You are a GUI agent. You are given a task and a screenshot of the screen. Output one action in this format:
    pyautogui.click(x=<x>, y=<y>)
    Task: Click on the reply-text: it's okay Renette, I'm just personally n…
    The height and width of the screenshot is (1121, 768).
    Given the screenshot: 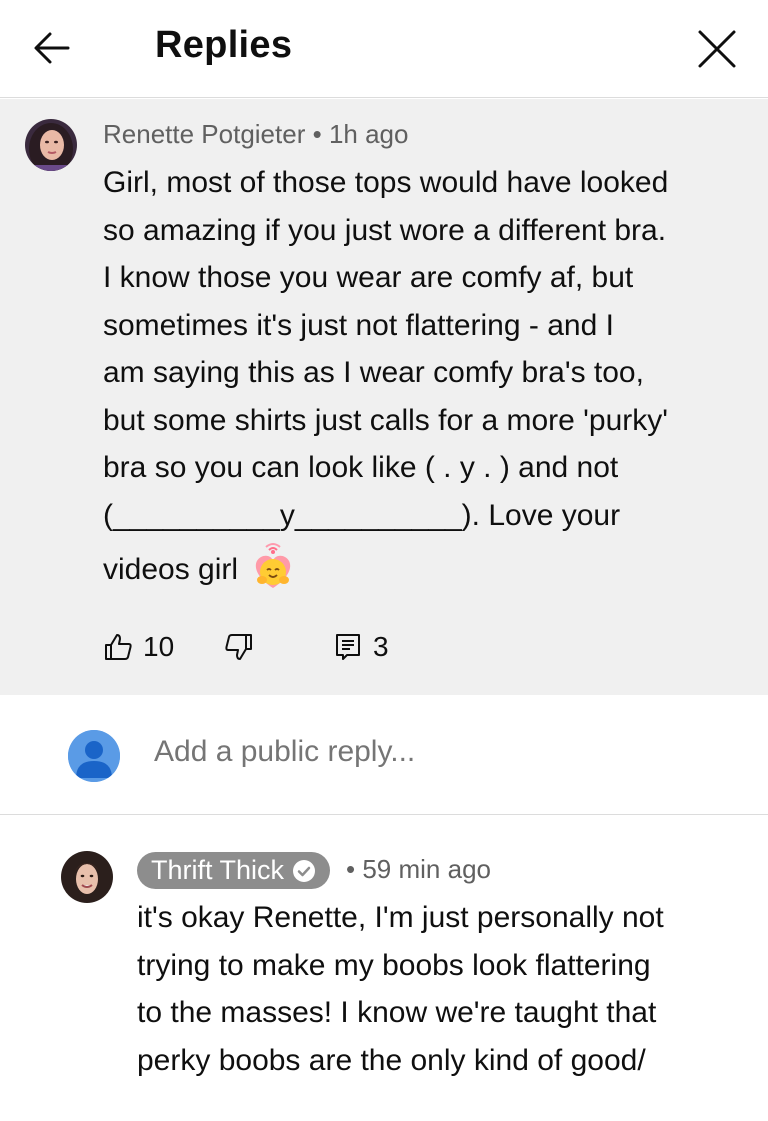 What is the action you would take?
    pyautogui.click(x=442, y=989)
    